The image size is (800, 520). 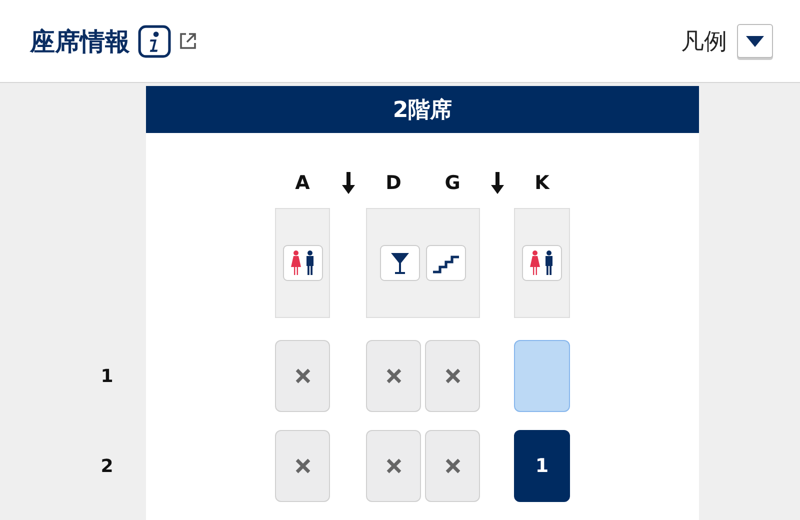 What do you see at coordinates (80, 42) in the screenshot?
I see `page-title: 座席情報` at bounding box center [80, 42].